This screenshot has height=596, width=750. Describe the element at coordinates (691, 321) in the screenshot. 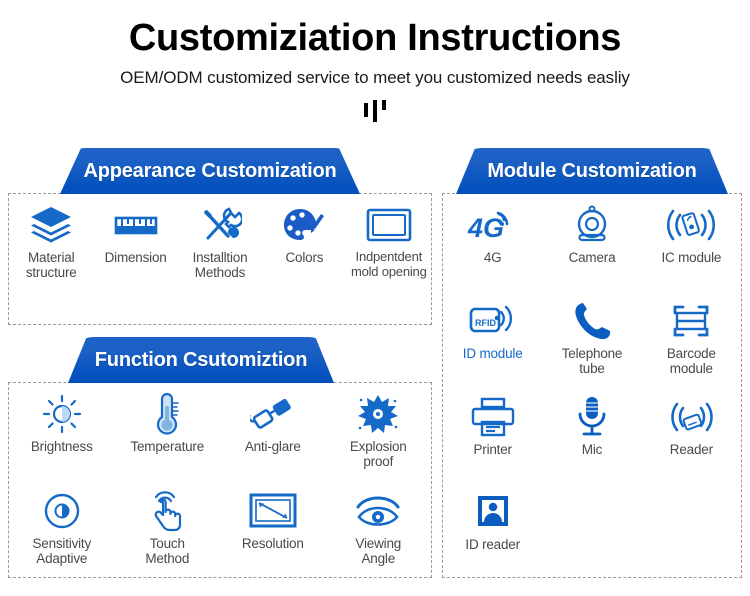

I see `barcode-scanner-icon` at that location.